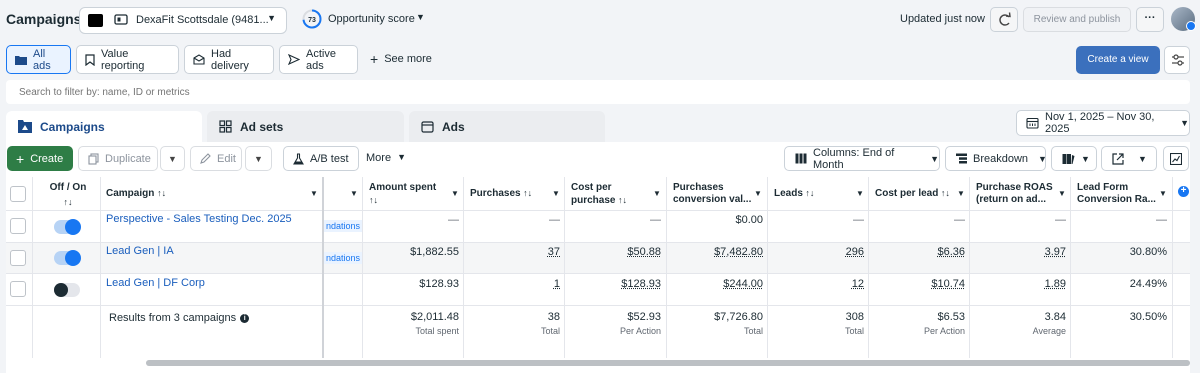 This screenshot has width=1200, height=373. Describe the element at coordinates (917, 284) in the screenshot. I see `cell-cost-per-lead: $10.74` at that location.